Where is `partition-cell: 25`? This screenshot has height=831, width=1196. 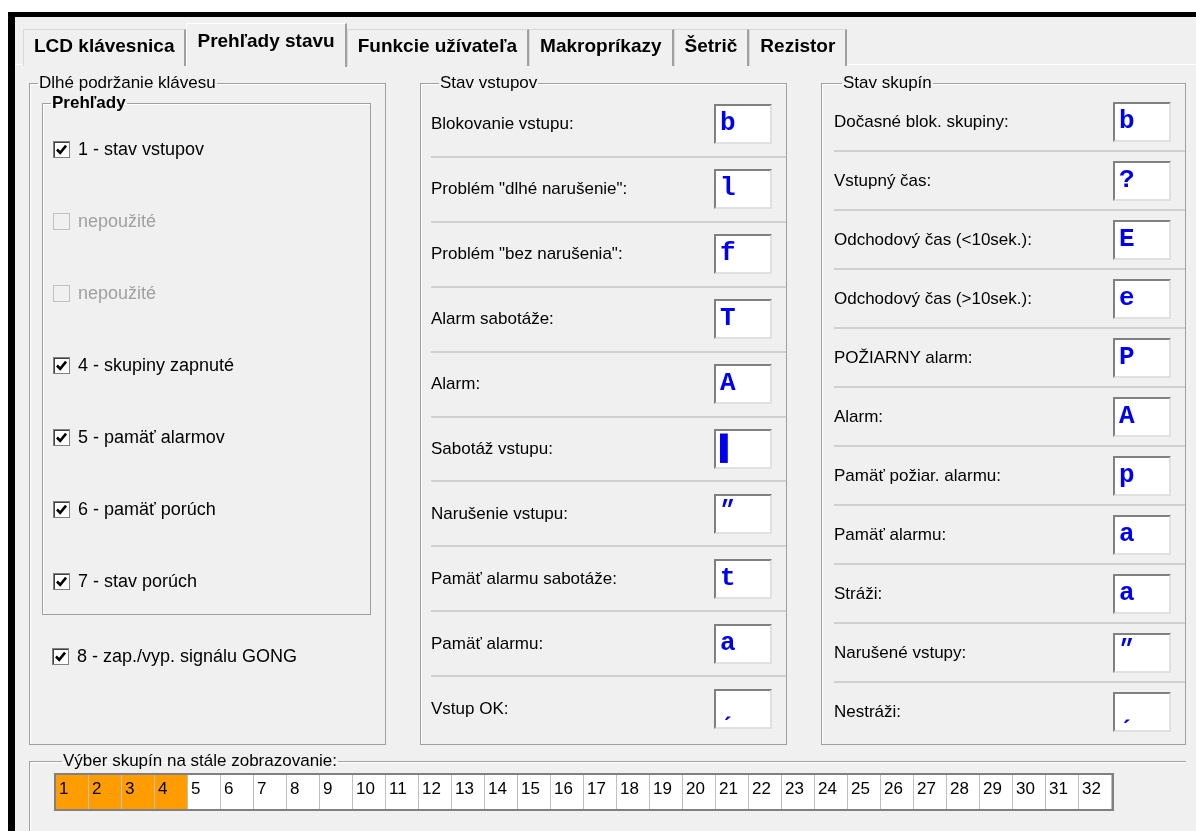
partition-cell: 25 is located at coordinates (864, 792).